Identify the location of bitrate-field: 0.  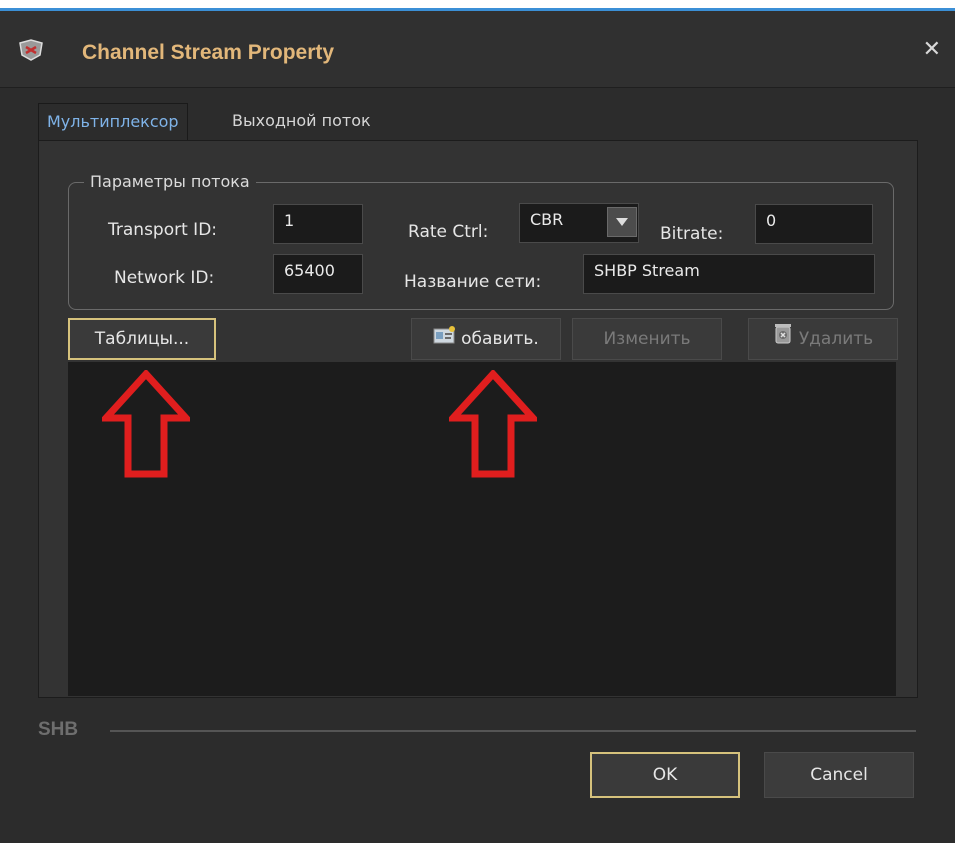
(814, 224).